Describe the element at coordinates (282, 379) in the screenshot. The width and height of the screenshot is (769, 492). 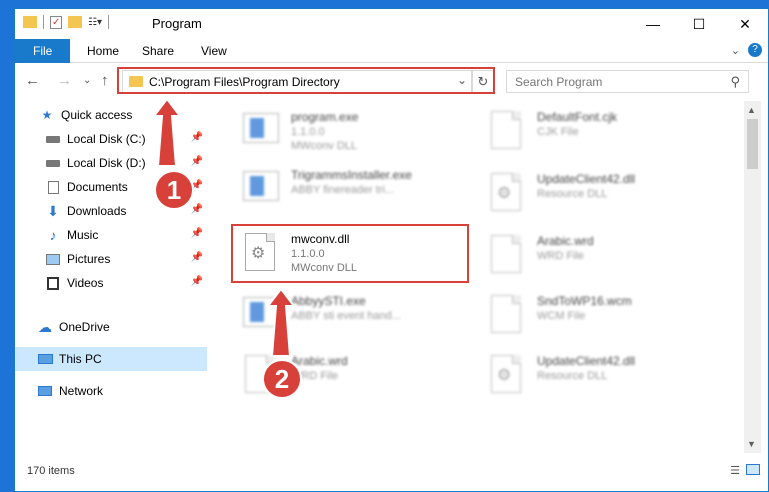
I see `step-badge-2: 2` at that location.